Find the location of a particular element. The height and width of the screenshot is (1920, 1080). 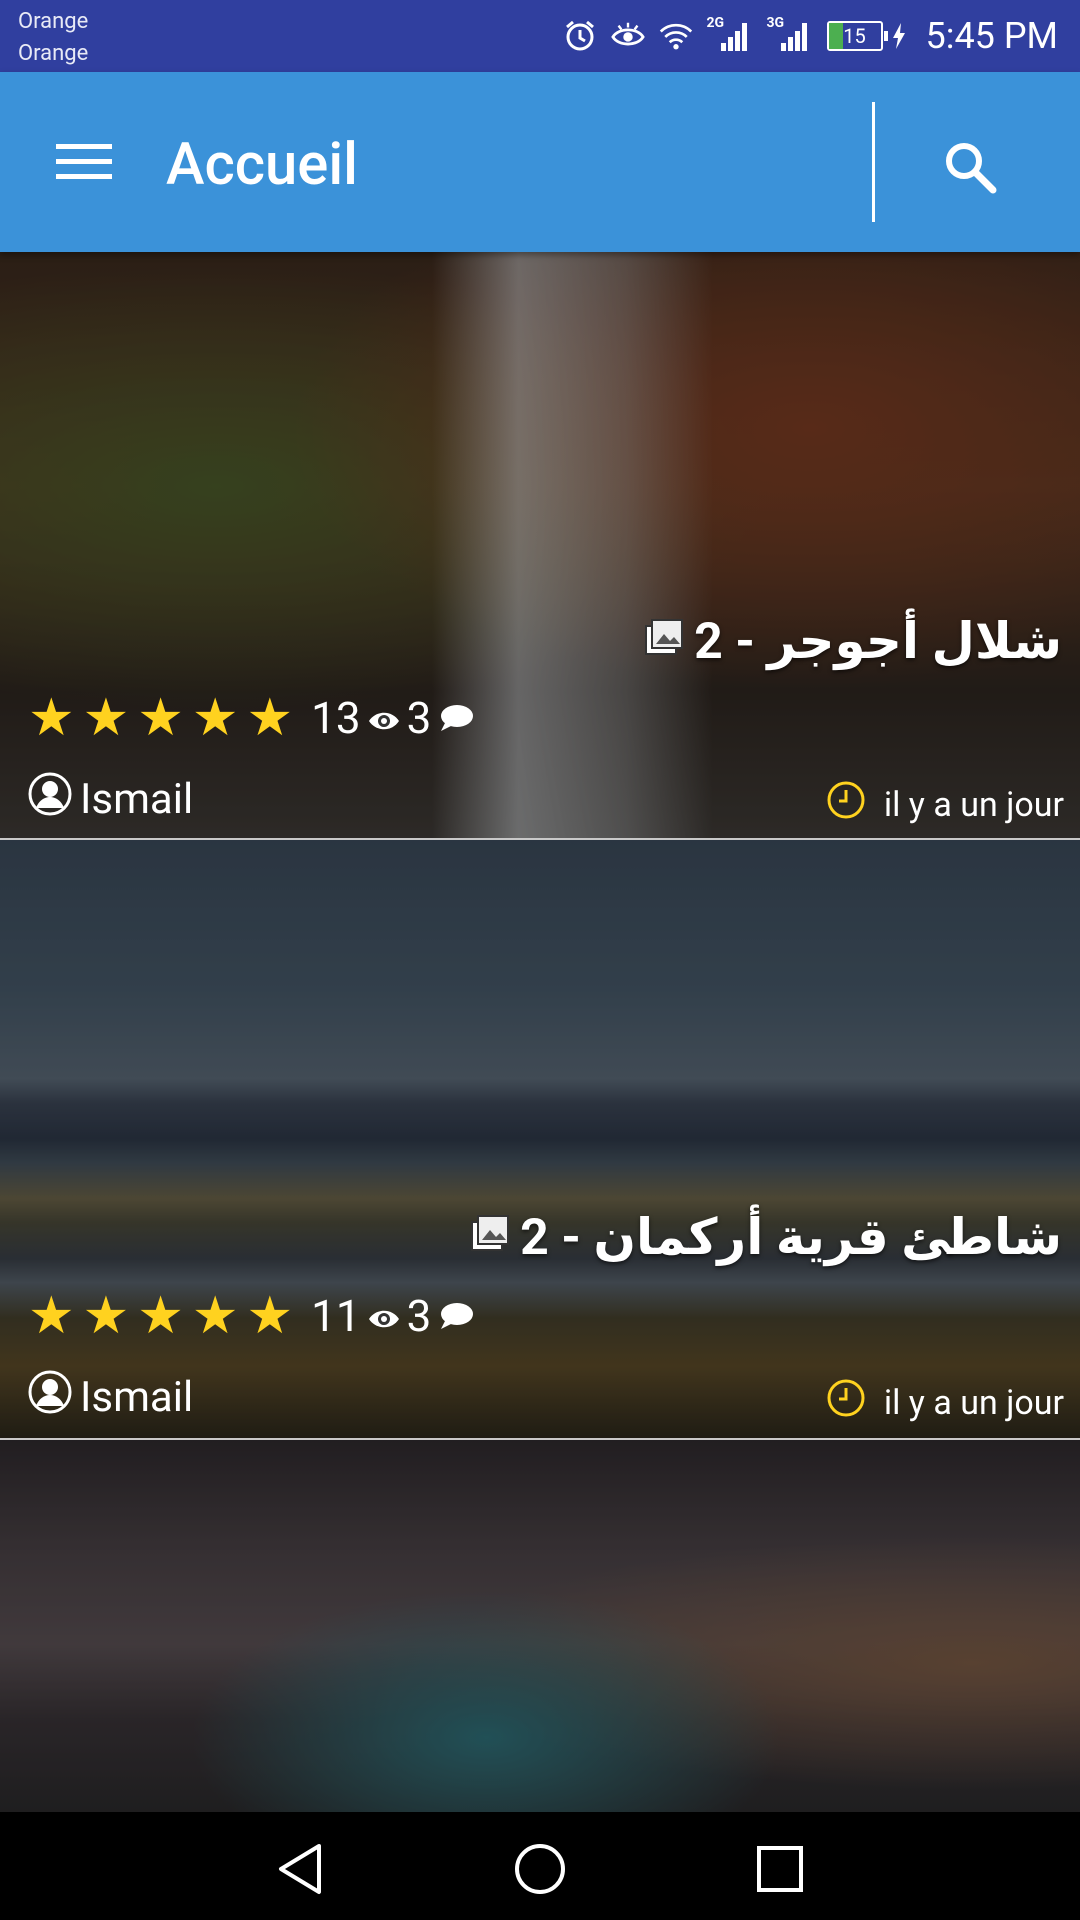

home-icon is located at coordinates (540, 1869).